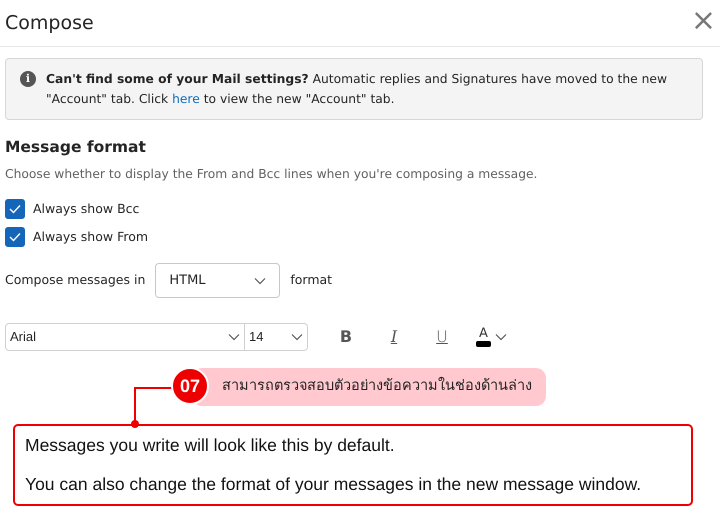 The height and width of the screenshot is (520, 720). What do you see at coordinates (76, 147) in the screenshot?
I see `section-heading: Message format` at bounding box center [76, 147].